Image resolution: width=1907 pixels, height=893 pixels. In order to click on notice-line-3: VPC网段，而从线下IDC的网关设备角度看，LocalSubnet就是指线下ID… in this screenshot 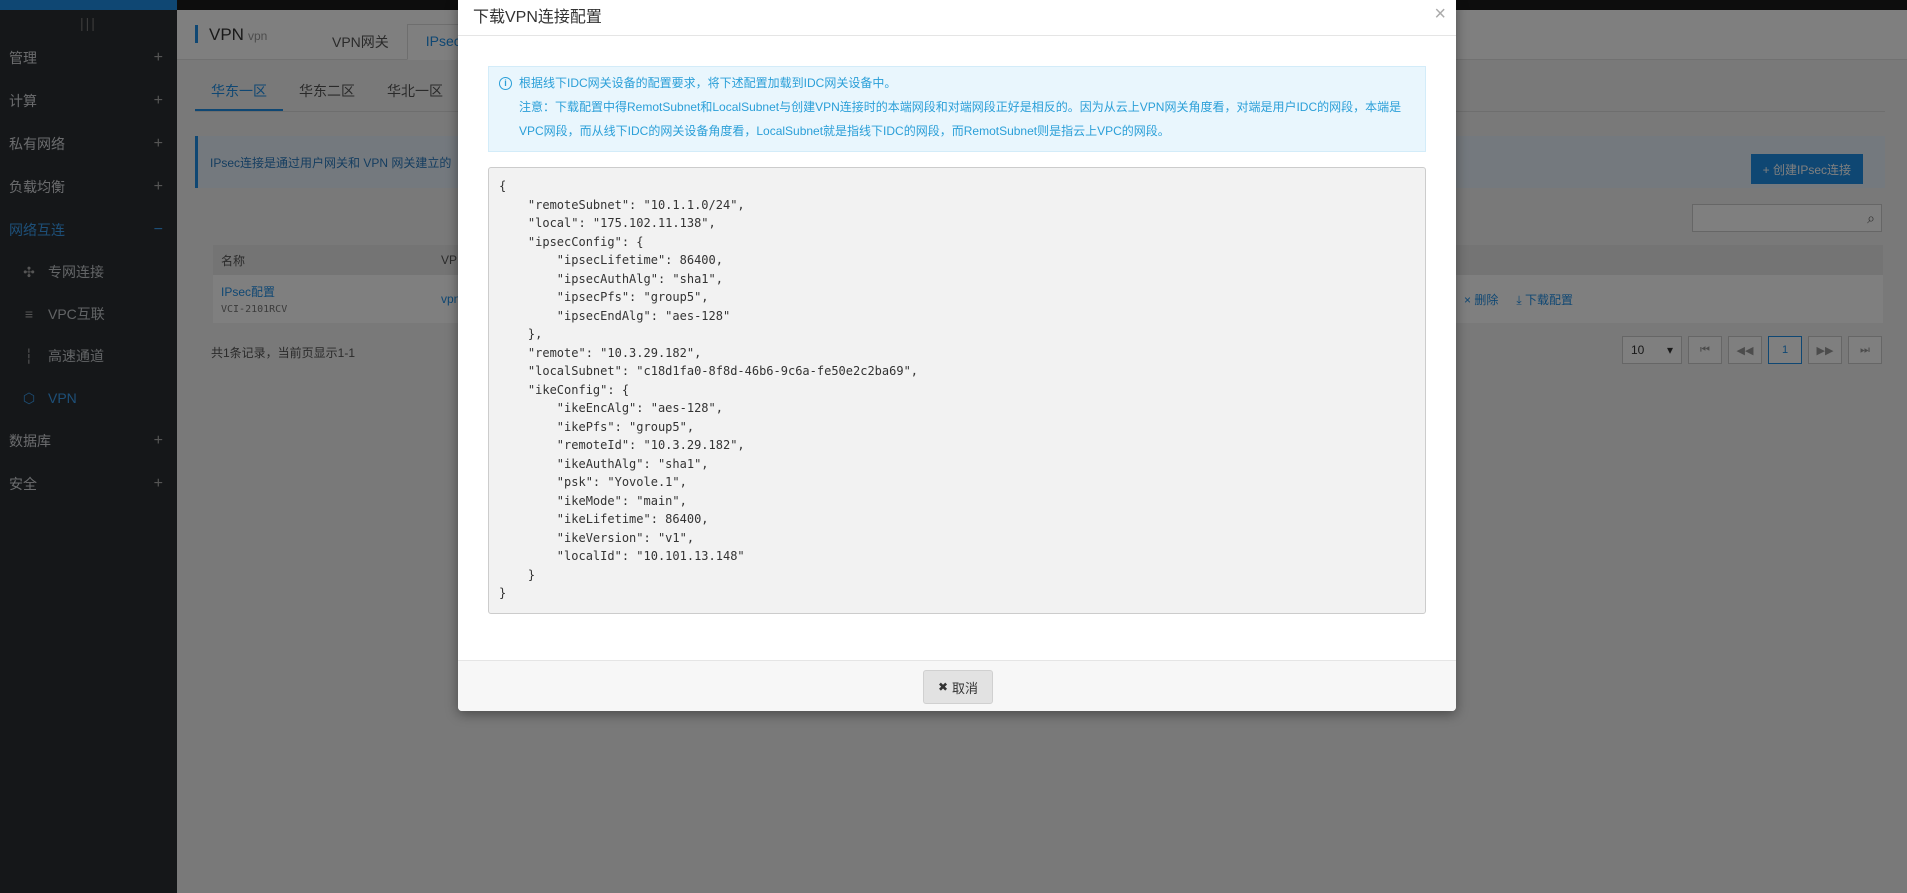, I will do `click(844, 131)`.